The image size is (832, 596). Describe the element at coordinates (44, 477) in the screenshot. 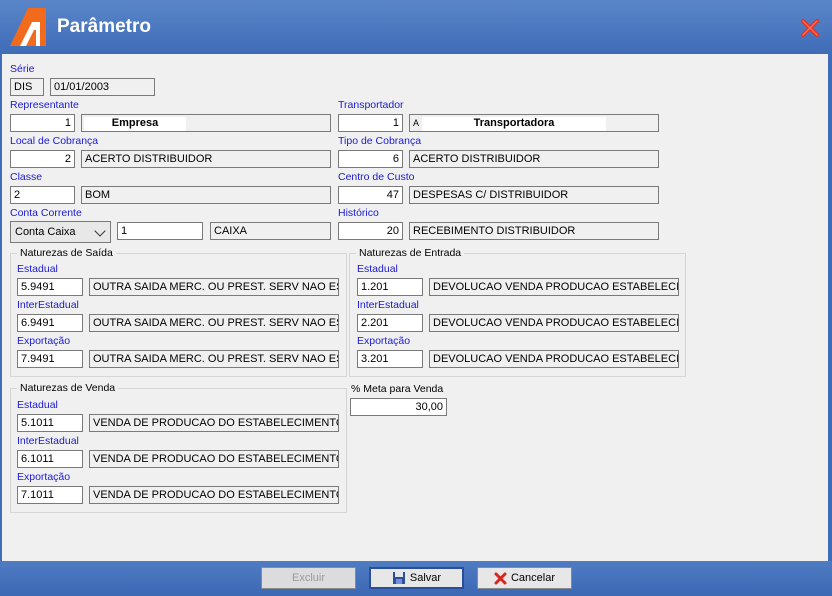

I see `venda-exportacao-label: Exportação` at that location.